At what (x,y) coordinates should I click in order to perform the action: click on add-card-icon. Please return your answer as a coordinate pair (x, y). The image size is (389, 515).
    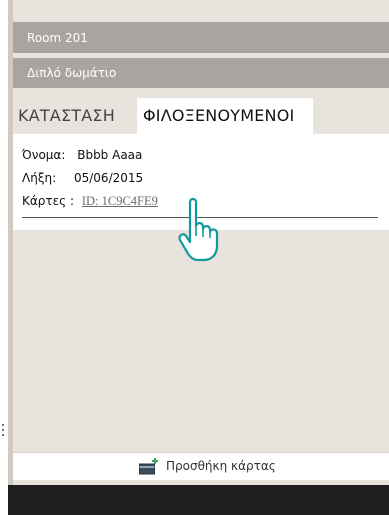
    Looking at the image, I should click on (148, 466).